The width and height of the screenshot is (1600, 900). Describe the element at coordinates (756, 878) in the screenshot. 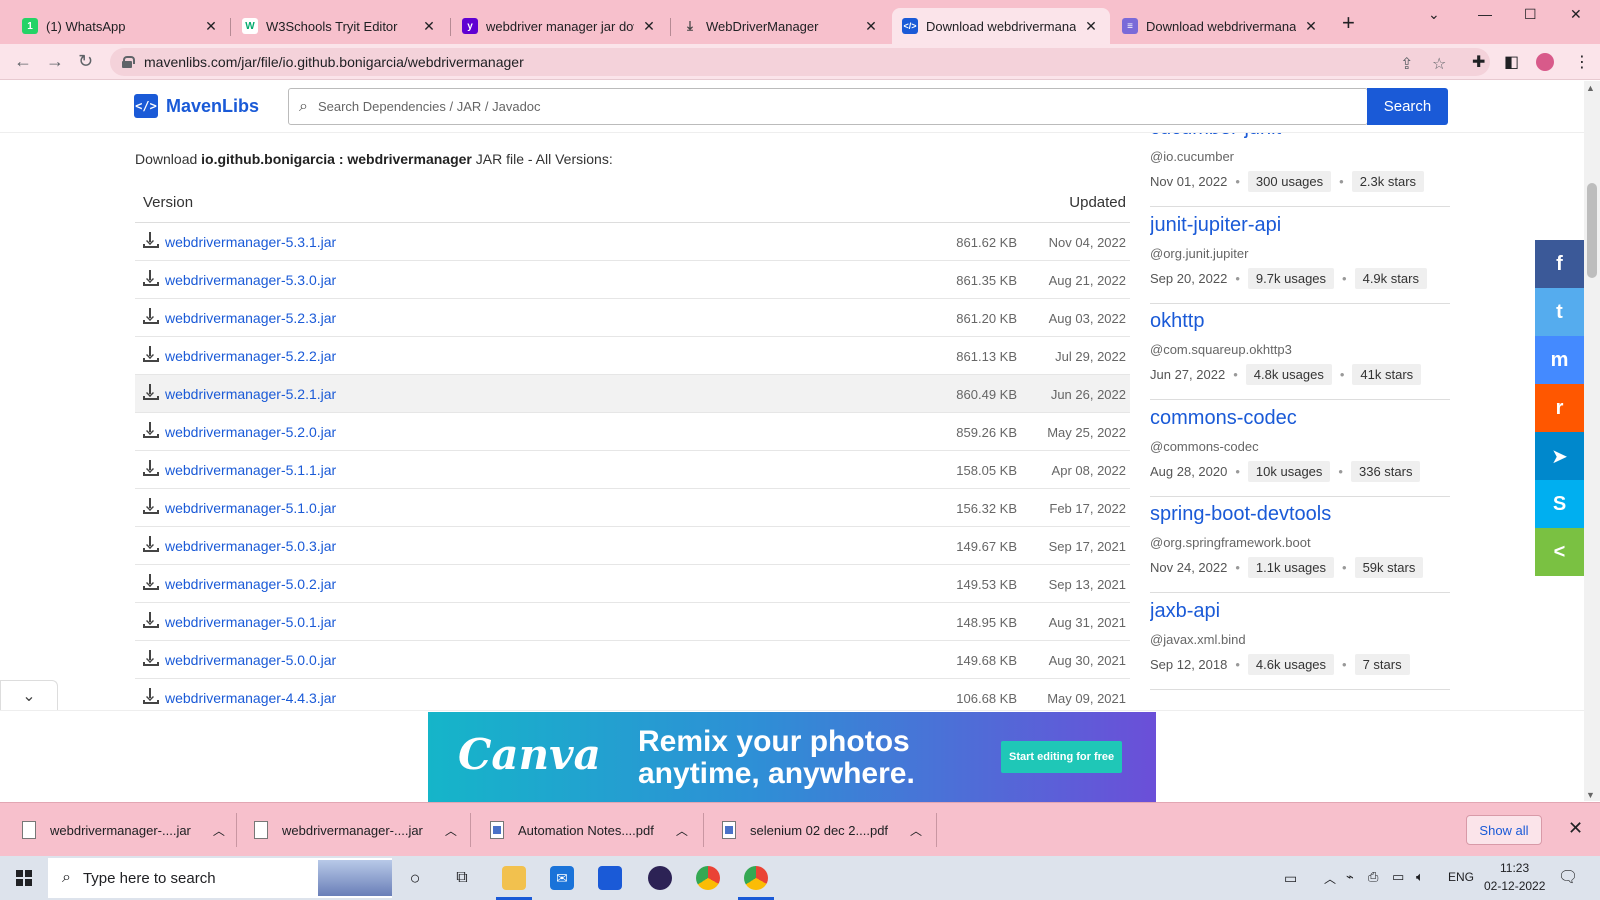

I see `chrome-profile-icon` at that location.